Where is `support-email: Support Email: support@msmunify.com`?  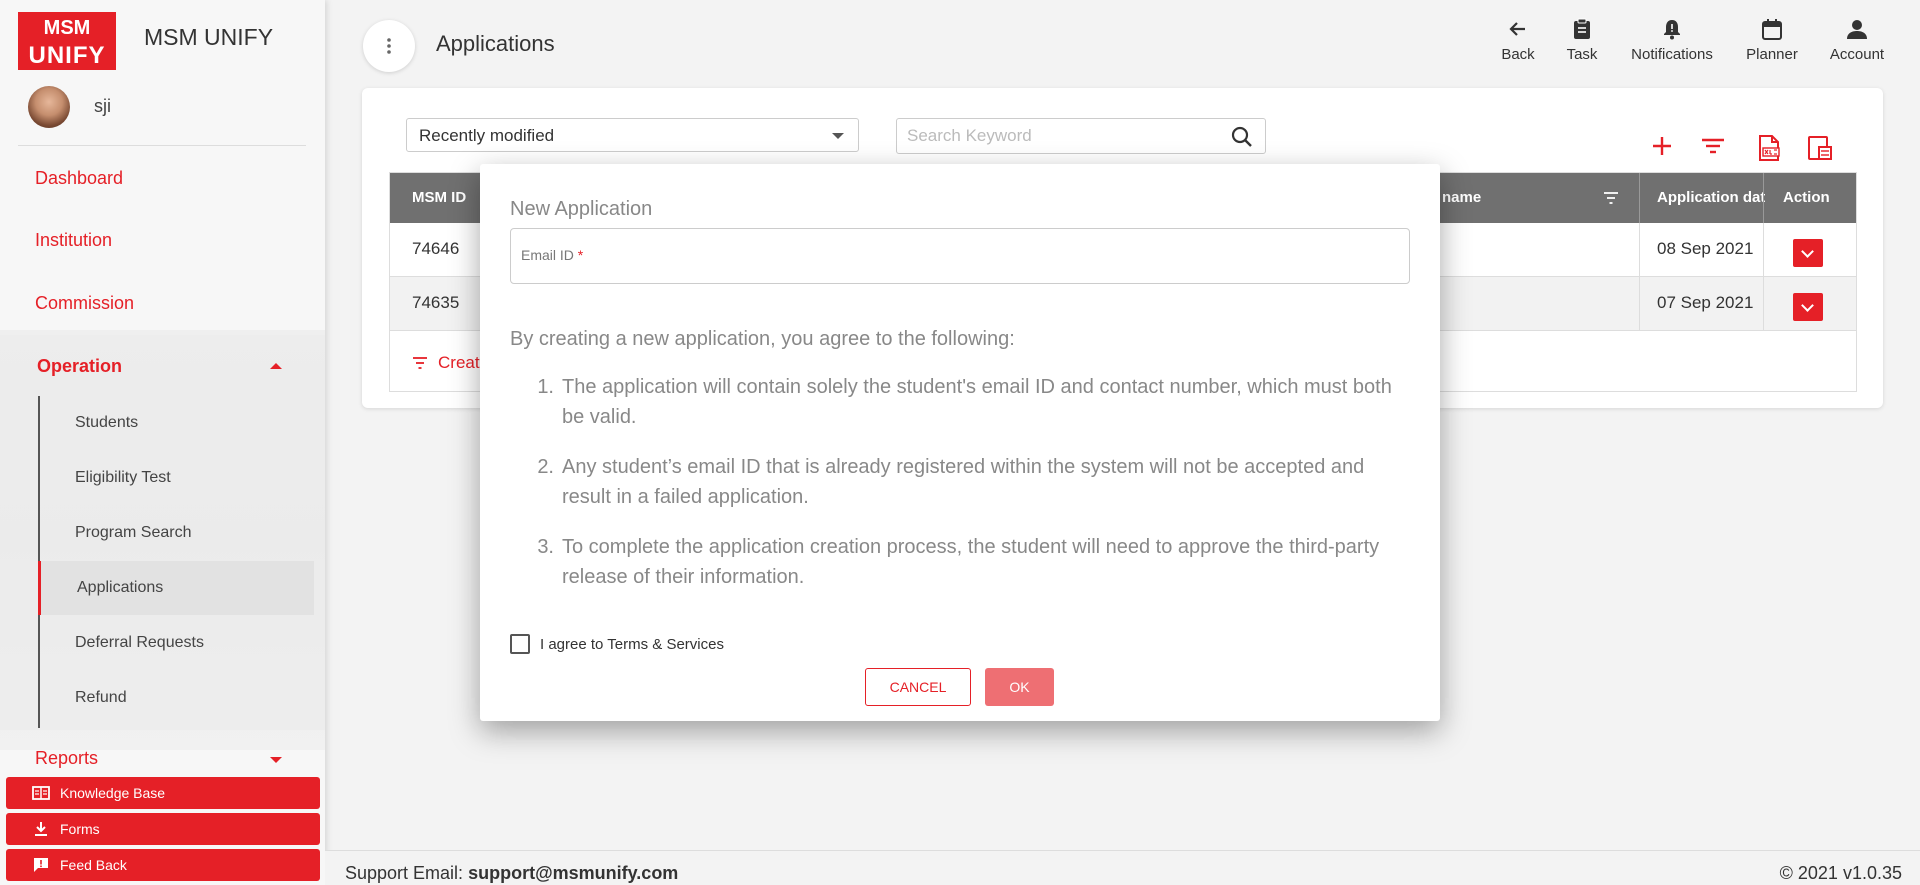
support-email: Support Email: support@msmunify.com is located at coordinates (511, 873).